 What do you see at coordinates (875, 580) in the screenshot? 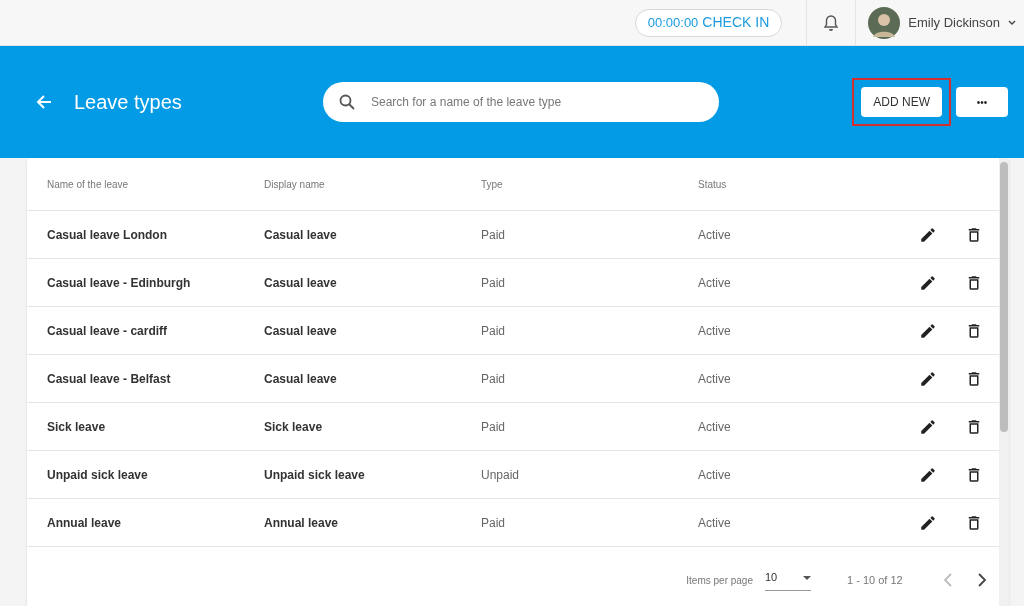
I see `page-range: 1 - 10 of 12` at bounding box center [875, 580].